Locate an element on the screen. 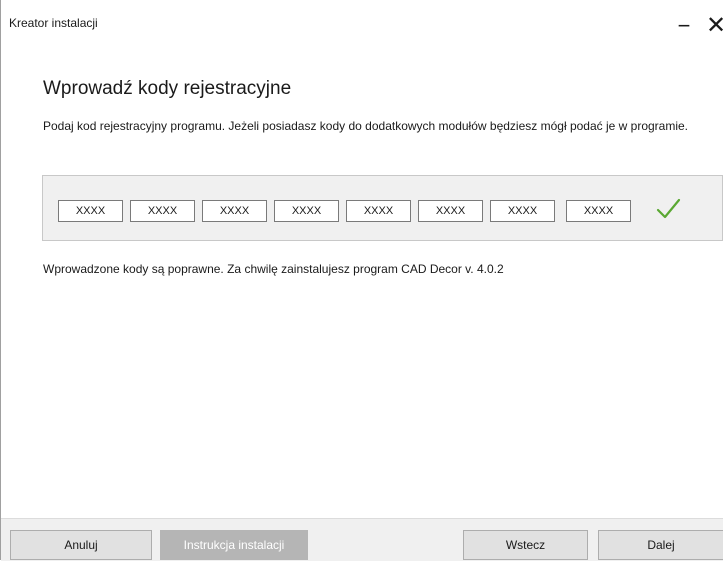 The height and width of the screenshot is (561, 723). checkmark-icon is located at coordinates (668, 208).